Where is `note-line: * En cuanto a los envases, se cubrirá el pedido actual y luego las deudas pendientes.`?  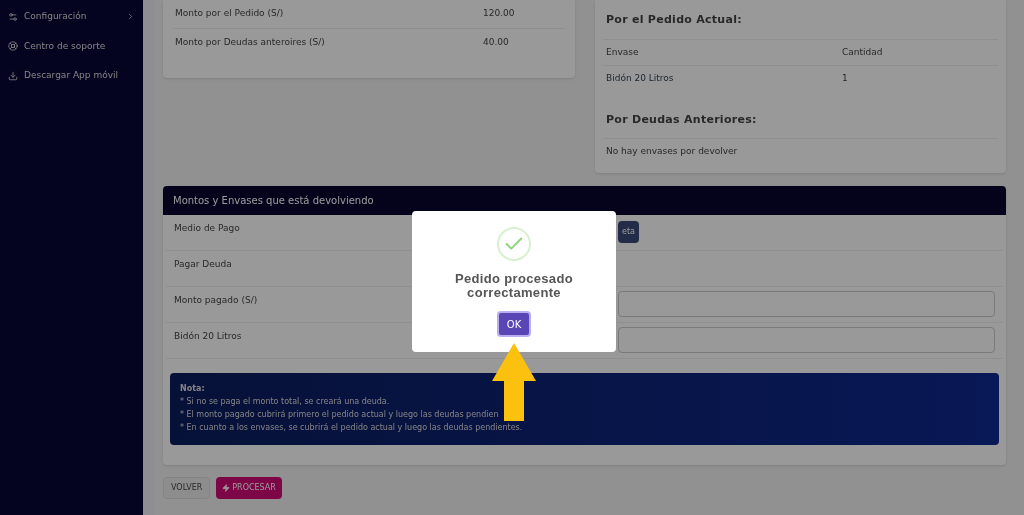 note-line: * En cuanto a los envases, se cubrirá el pedido actual y luego las deudas pendientes. is located at coordinates (352, 427).